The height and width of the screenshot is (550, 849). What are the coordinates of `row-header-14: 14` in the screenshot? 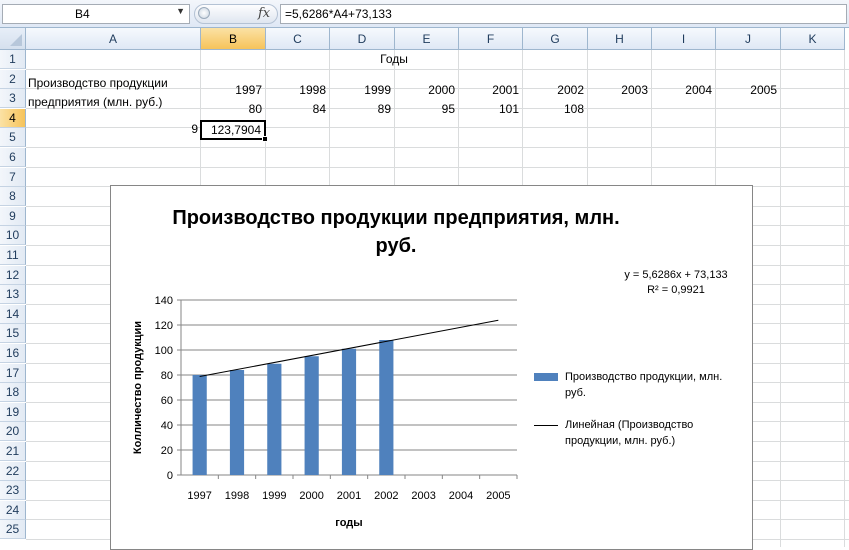 It's located at (13, 314).